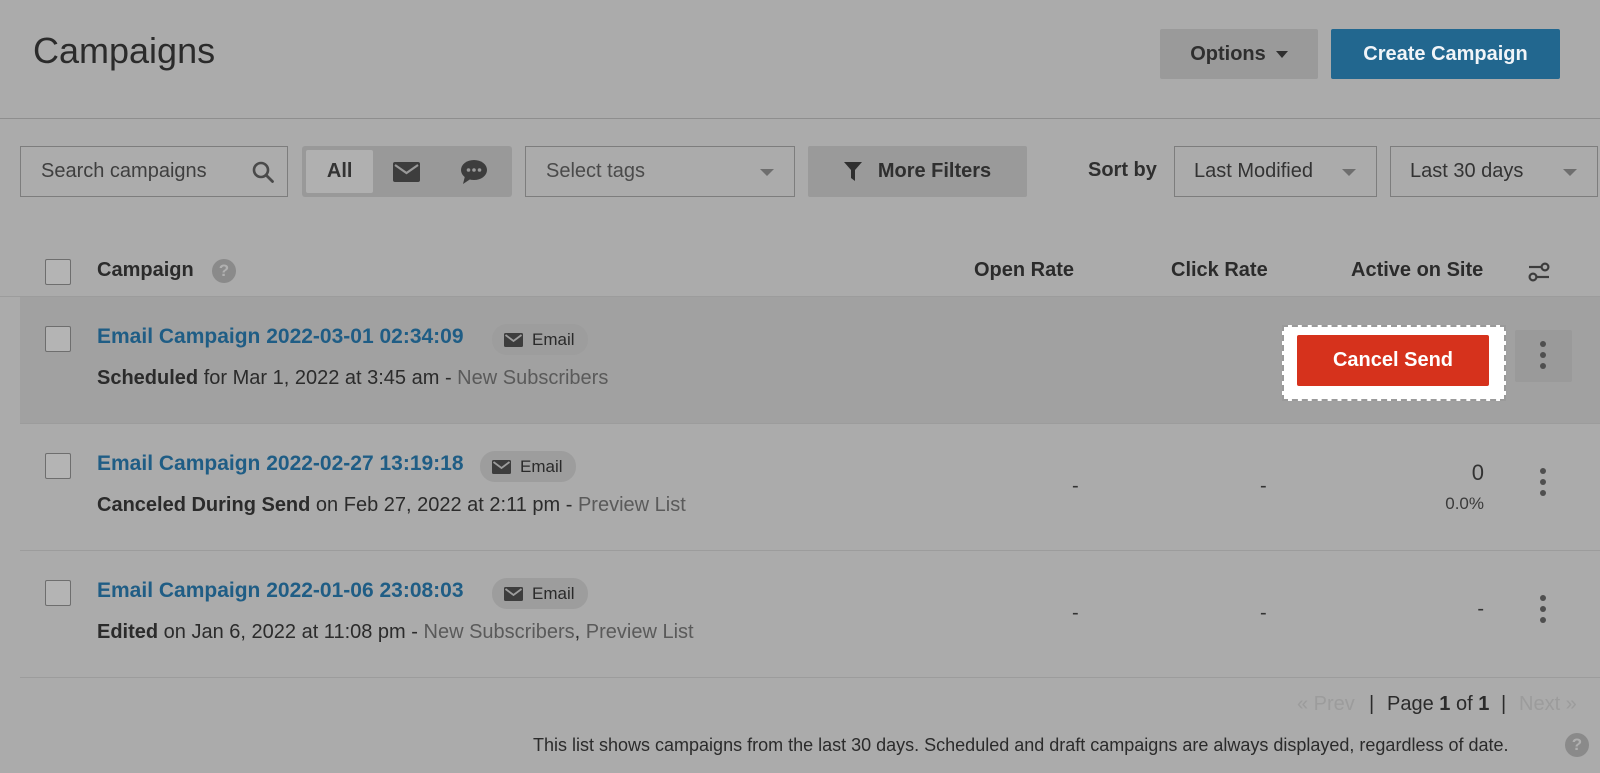 This screenshot has width=1600, height=773. I want to click on options-button: Options, so click(1239, 54).